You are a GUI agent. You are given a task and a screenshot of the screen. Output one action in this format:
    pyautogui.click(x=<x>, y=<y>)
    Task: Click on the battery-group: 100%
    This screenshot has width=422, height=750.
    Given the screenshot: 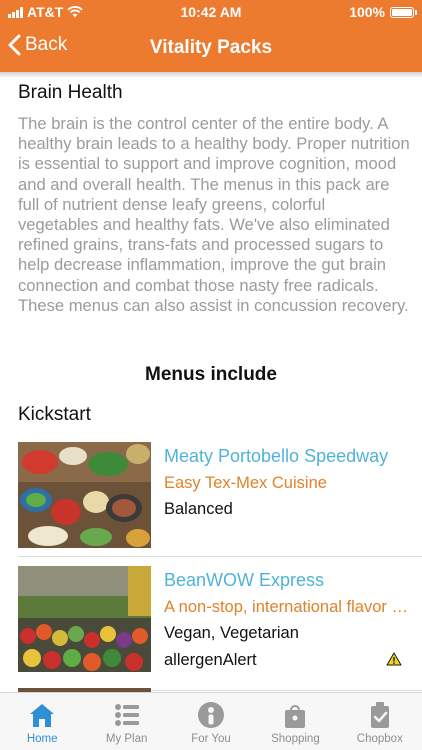 What is the action you would take?
    pyautogui.click(x=383, y=12)
    